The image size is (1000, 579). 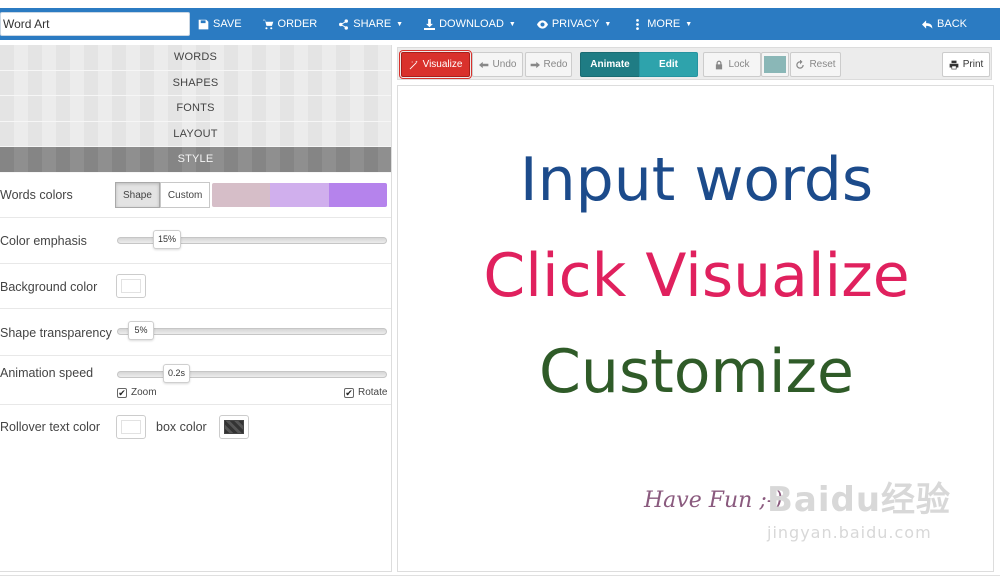 I want to click on print-label: Print, so click(x=973, y=64).